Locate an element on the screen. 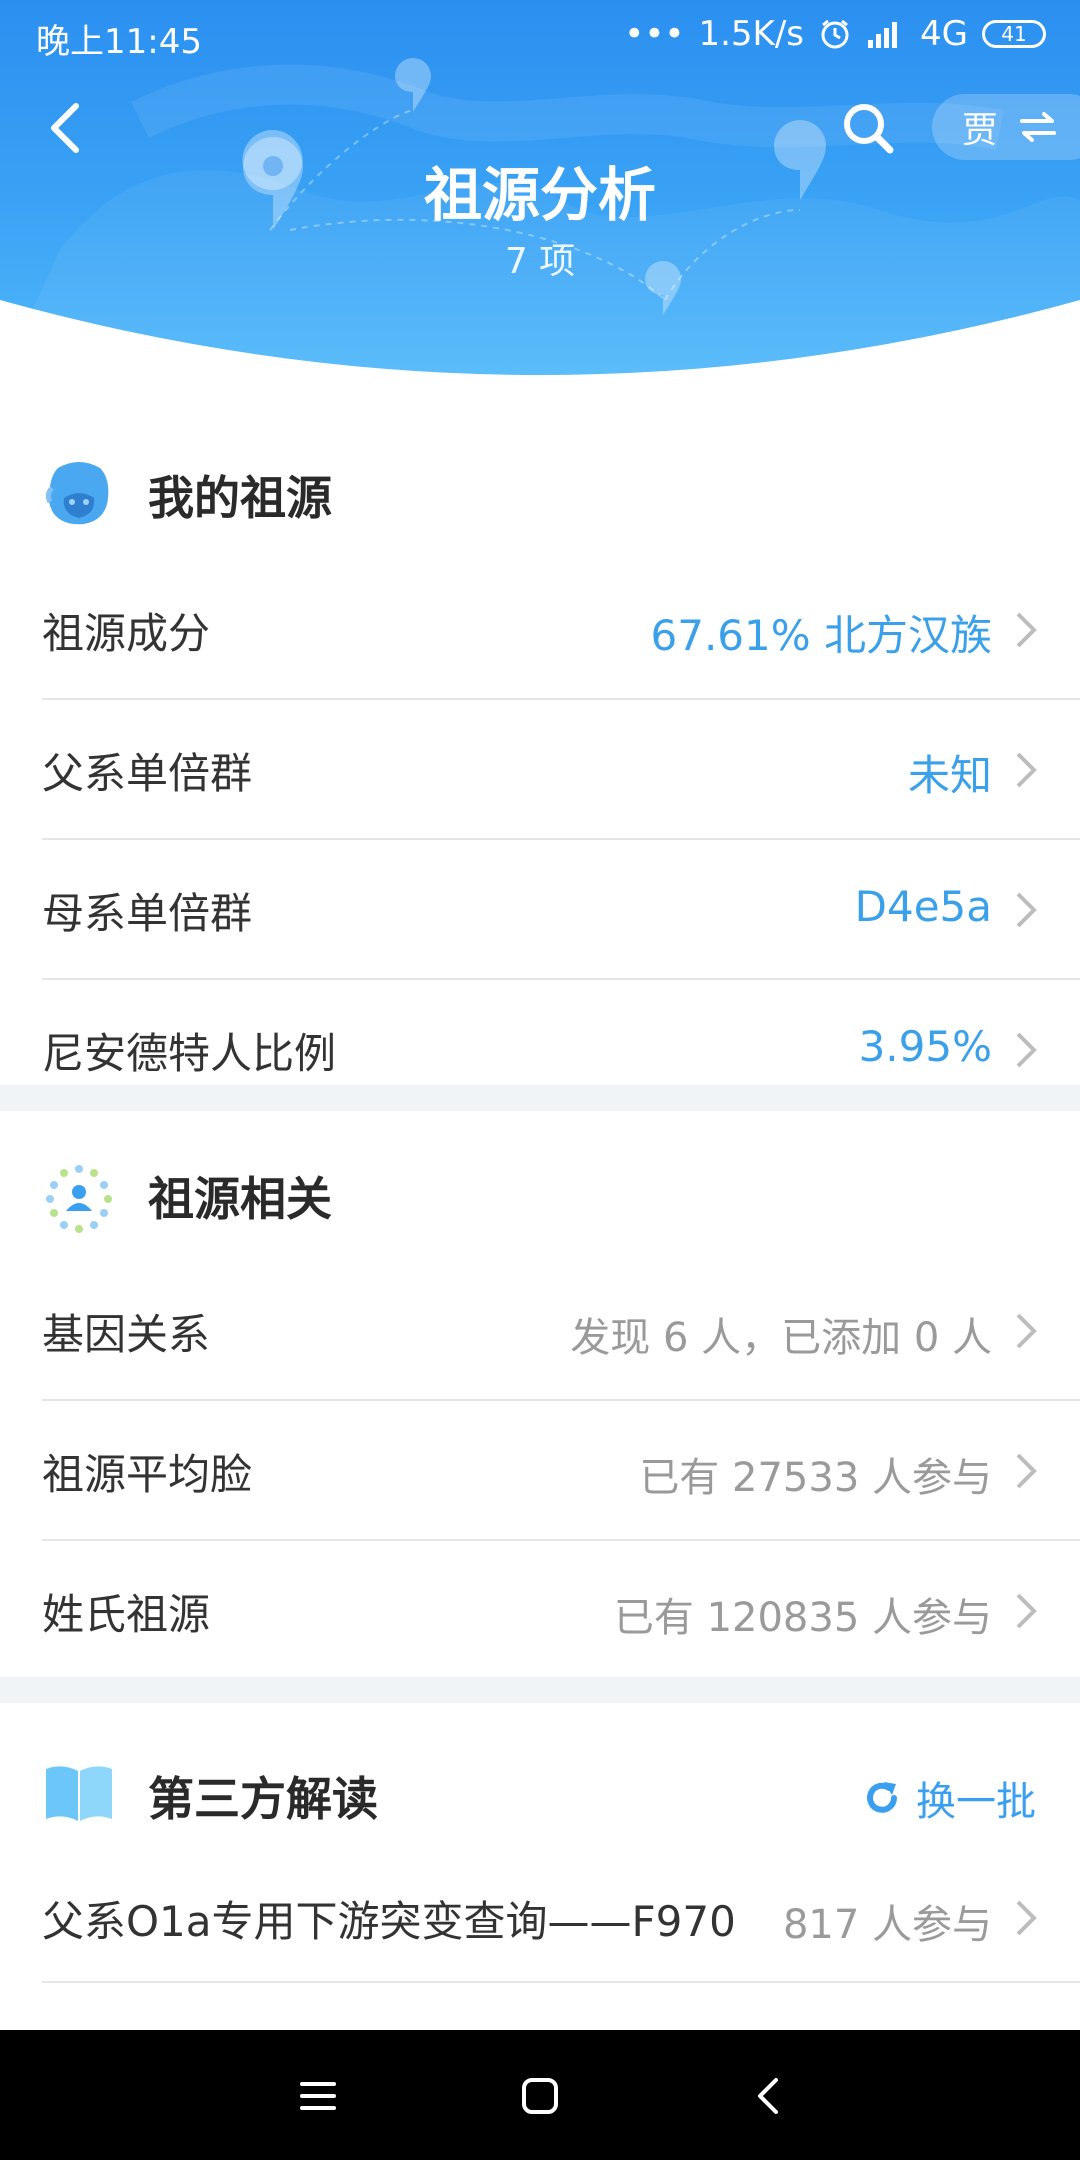  battery-level: 41 is located at coordinates (1014, 34).